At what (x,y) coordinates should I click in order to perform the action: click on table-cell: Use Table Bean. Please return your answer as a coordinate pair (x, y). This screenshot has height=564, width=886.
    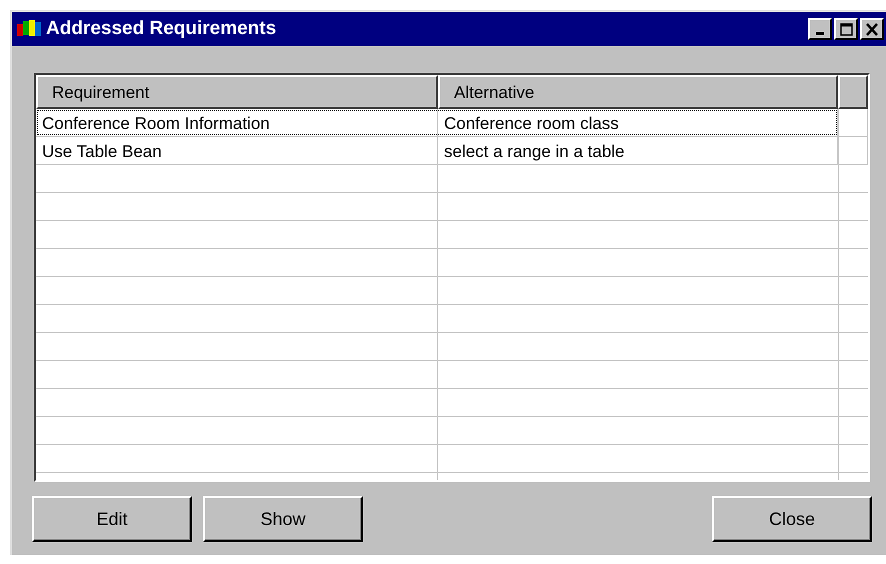
    Looking at the image, I should click on (237, 150).